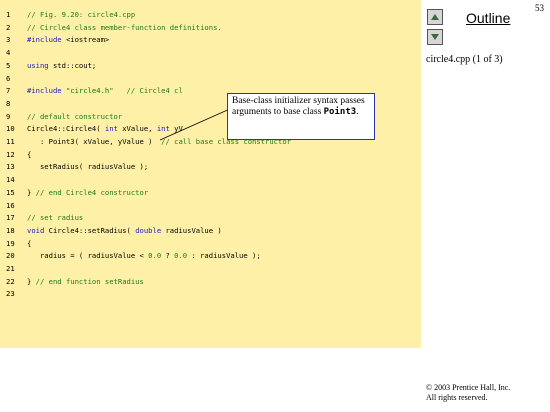 The width and height of the screenshot is (550, 412). I want to click on callout-code: Point3, so click(340, 112).